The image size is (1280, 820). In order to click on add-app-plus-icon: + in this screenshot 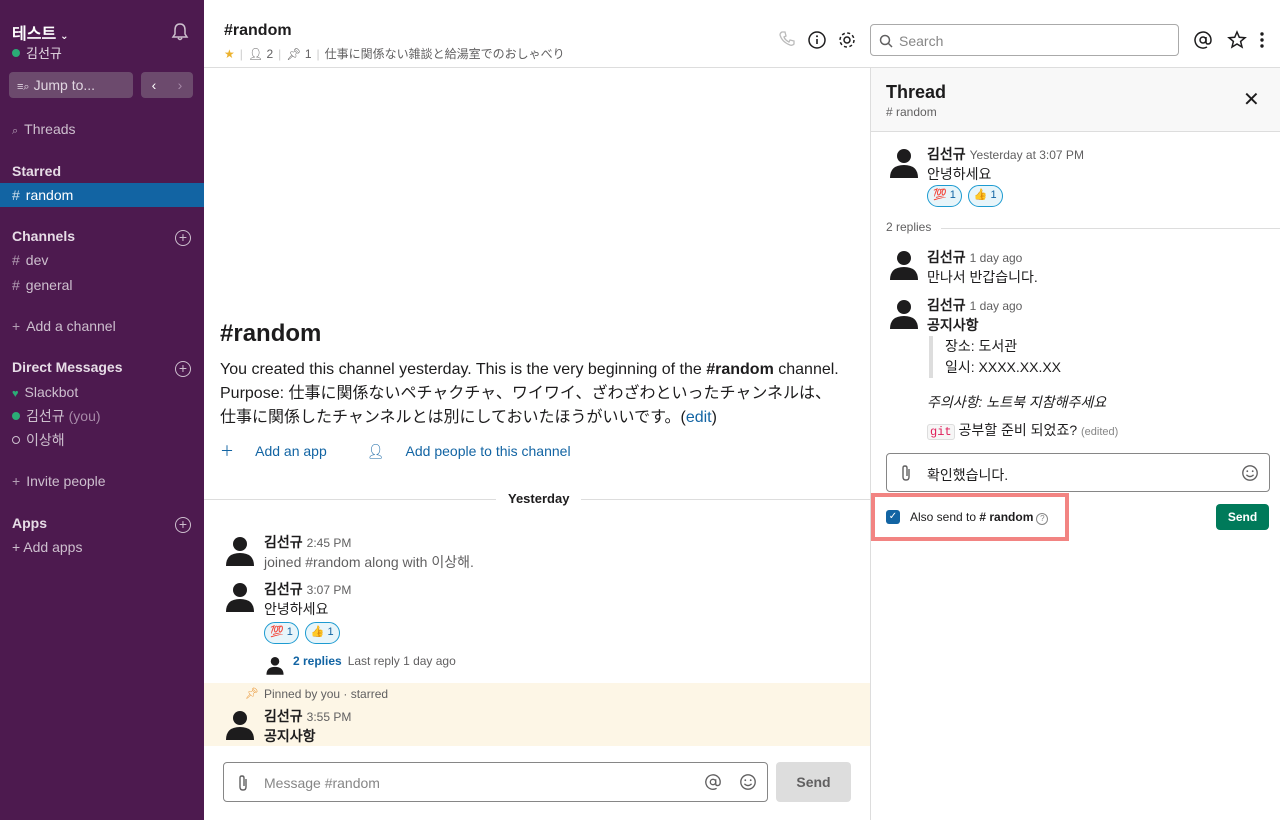, I will do `click(183, 525)`.